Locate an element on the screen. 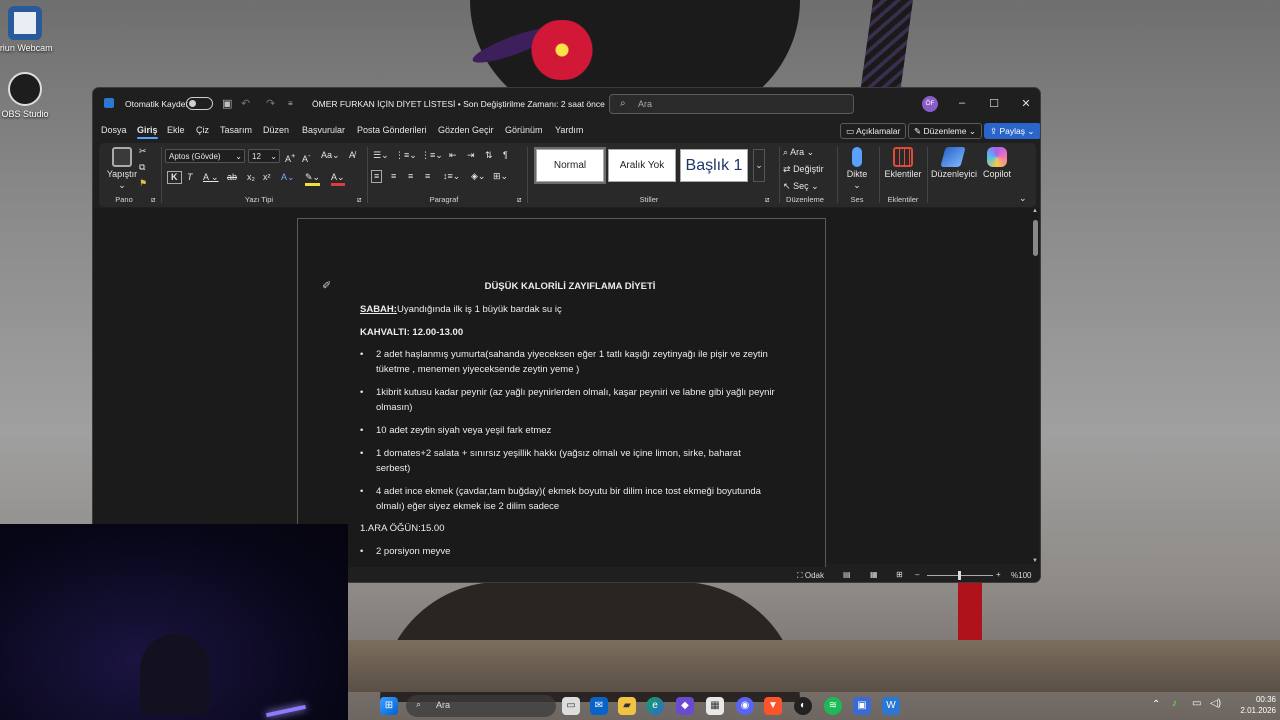 Image resolution: width=1280 pixels, height=720 pixels. spotify-icon: ≋ is located at coordinates (833, 706).